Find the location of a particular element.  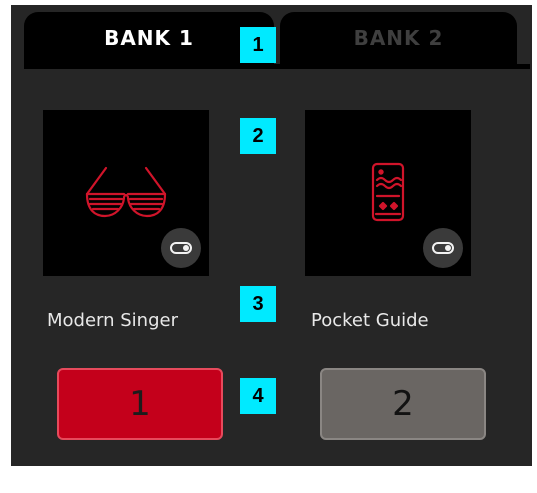

preset-name-pocket-guide: Pocket Guide is located at coordinates (370, 320).